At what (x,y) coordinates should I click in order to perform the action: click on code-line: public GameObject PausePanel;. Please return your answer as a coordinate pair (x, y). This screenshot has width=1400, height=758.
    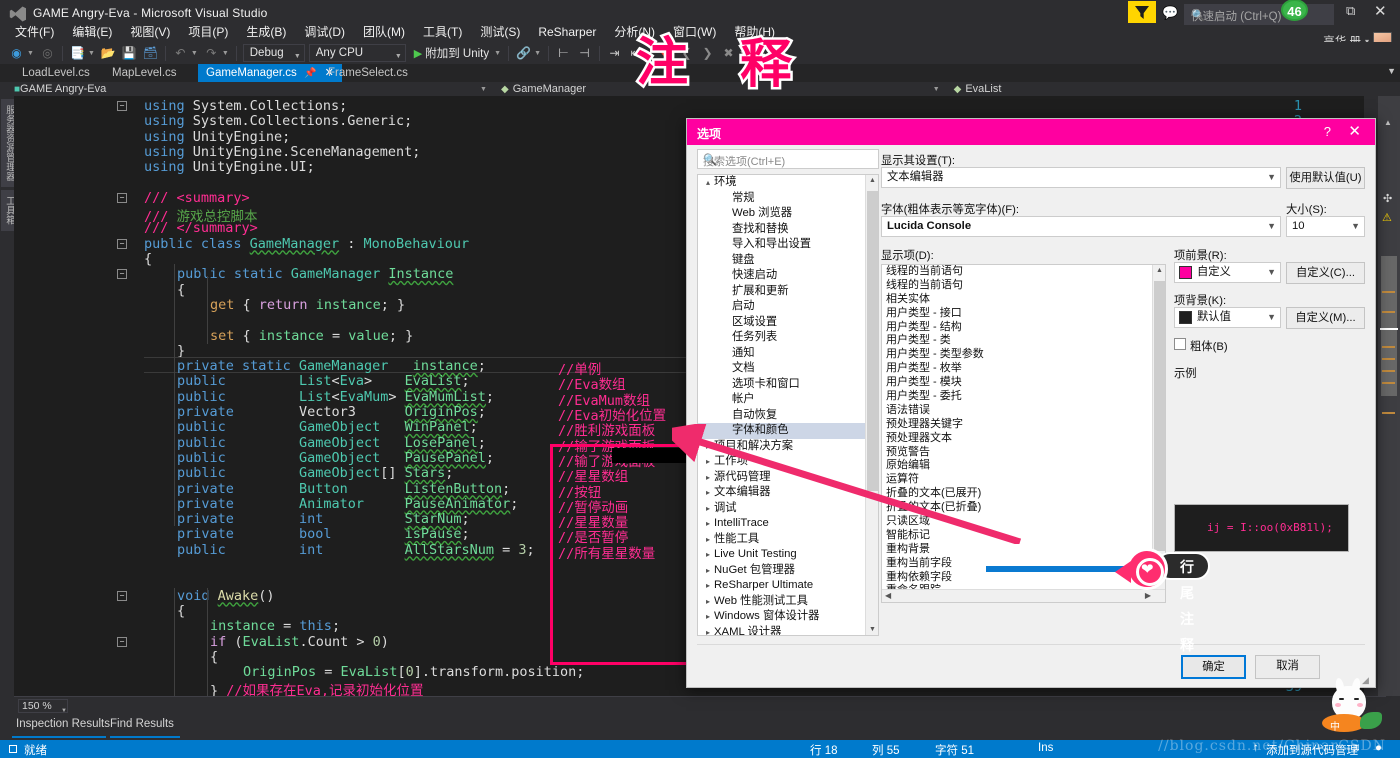
    Looking at the image, I should click on (335, 458).